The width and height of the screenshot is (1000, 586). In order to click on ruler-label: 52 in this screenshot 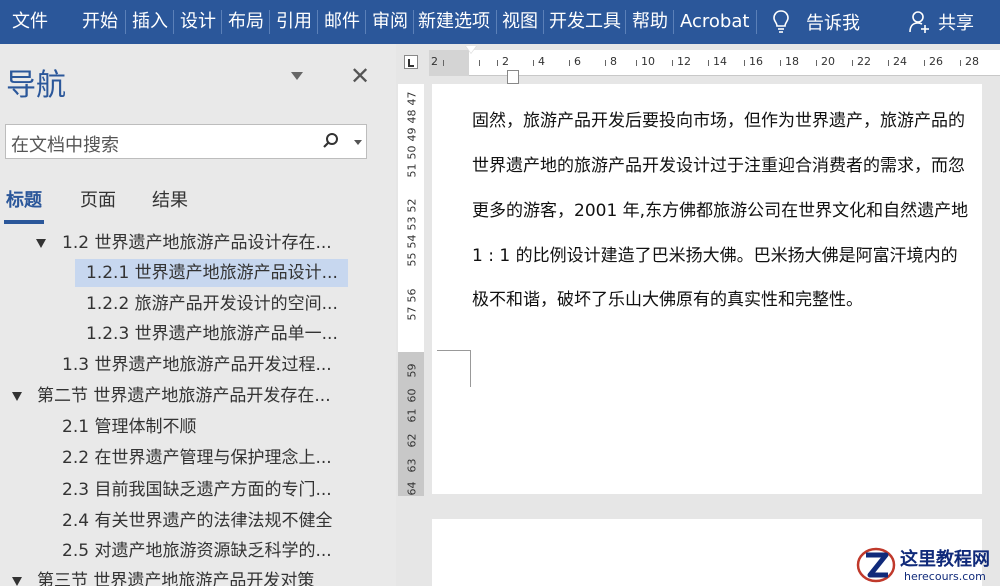, I will do `click(412, 205)`.